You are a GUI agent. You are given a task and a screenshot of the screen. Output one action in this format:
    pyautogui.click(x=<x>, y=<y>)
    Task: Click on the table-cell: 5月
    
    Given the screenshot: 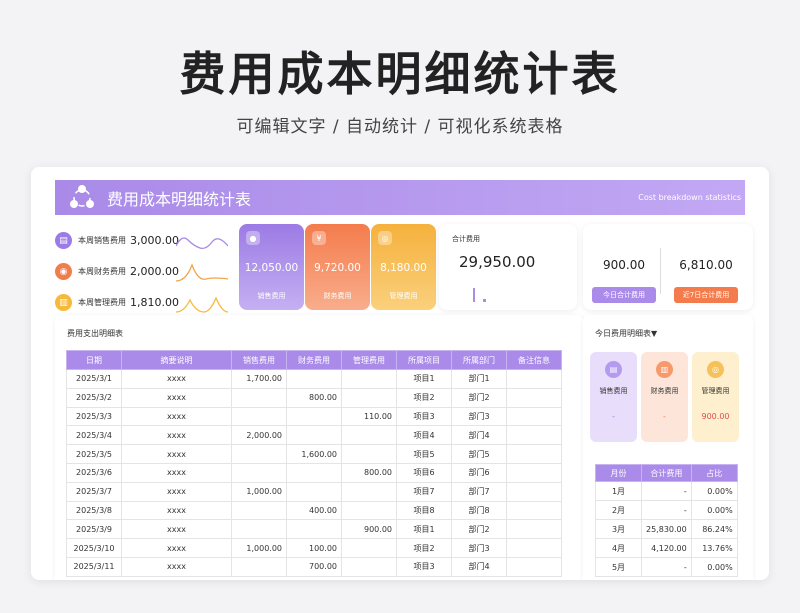 What is the action you would take?
    pyautogui.click(x=618, y=567)
    